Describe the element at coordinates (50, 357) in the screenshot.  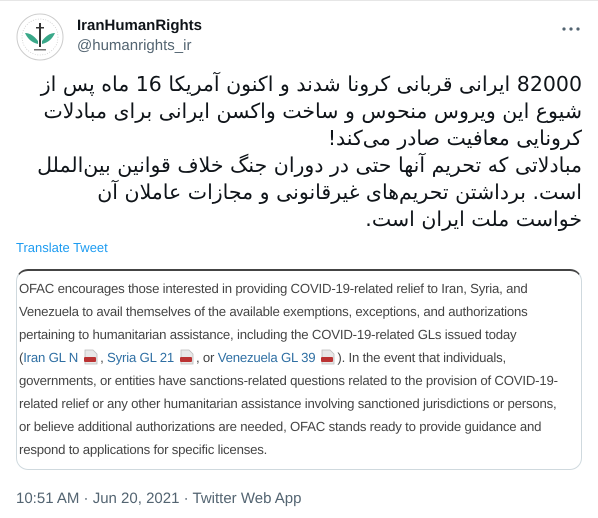
I see `document-link: Iran GL N` at that location.